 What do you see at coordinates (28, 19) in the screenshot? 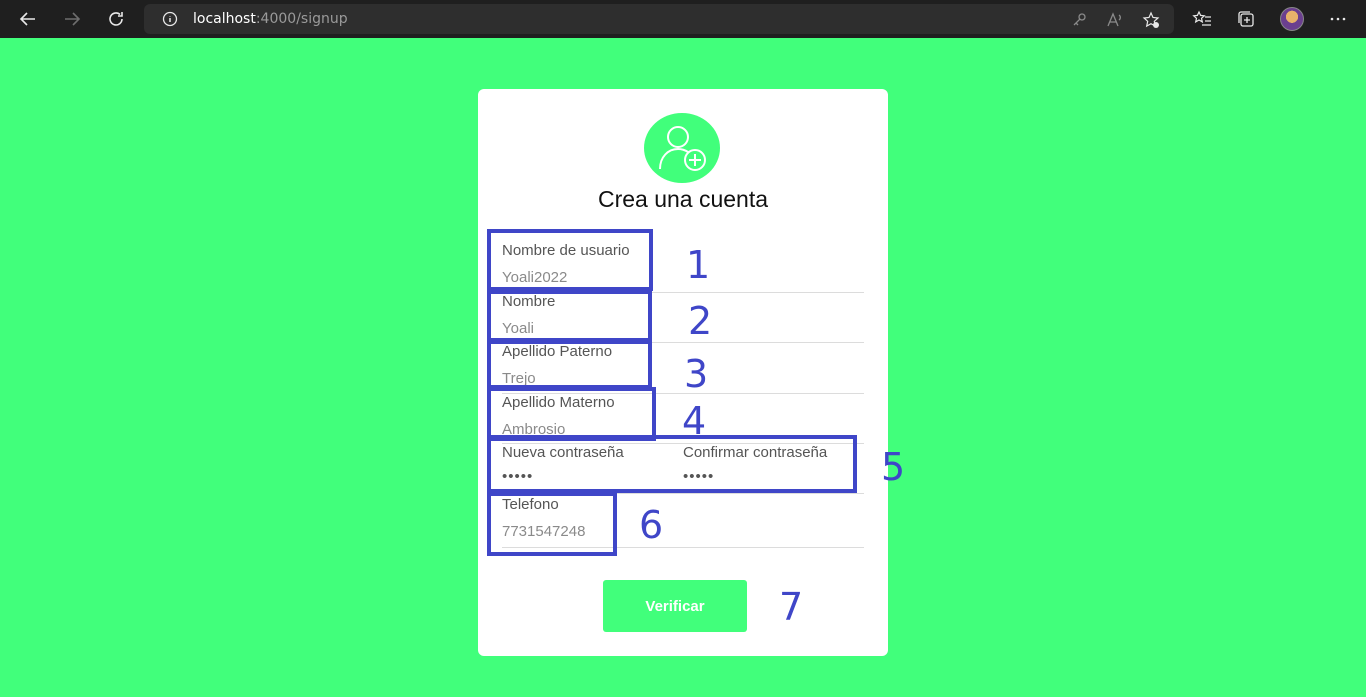
I see `back-icon` at bounding box center [28, 19].